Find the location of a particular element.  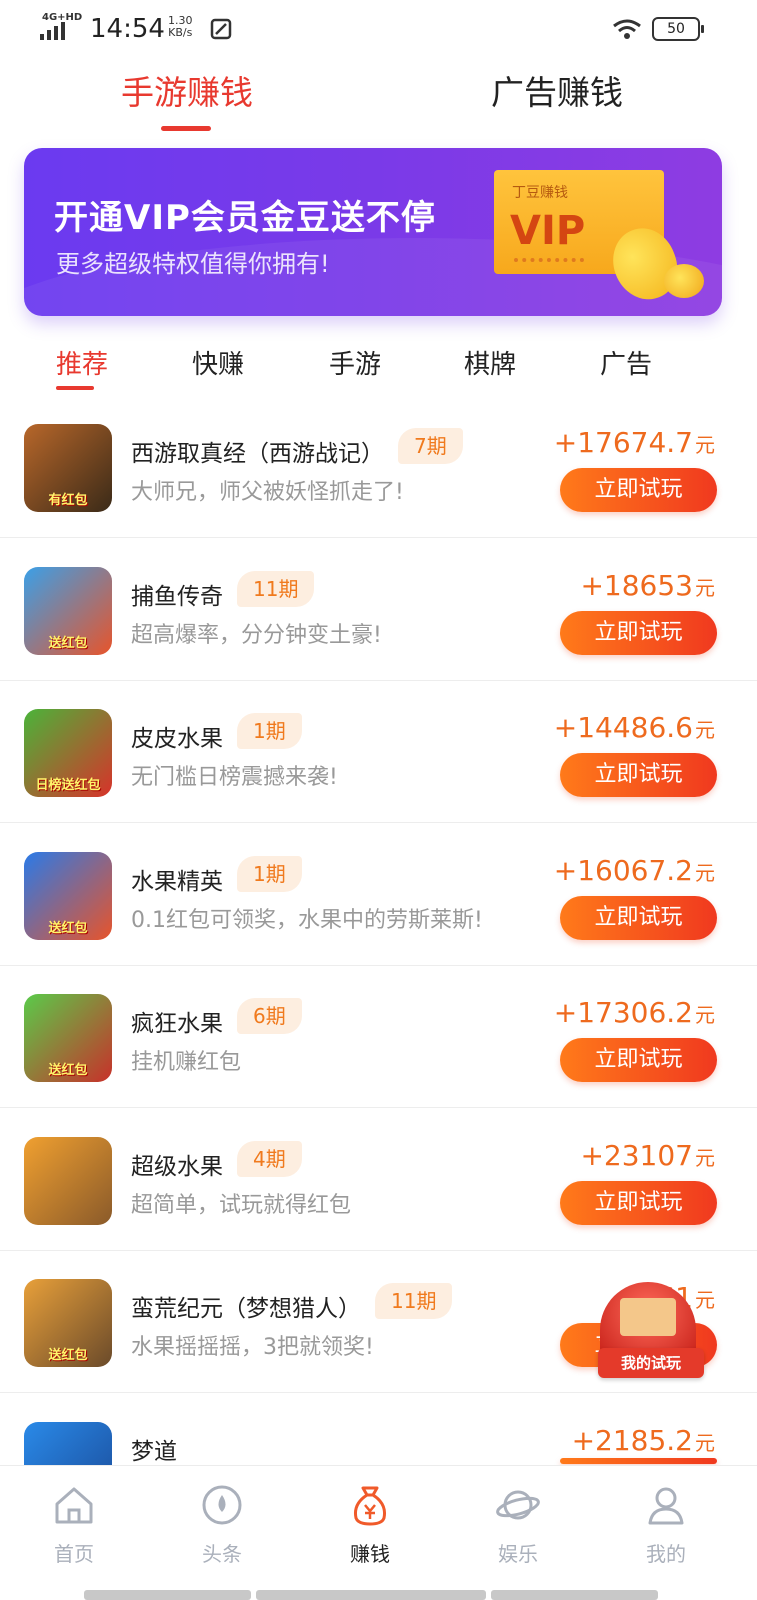

wifi-icon is located at coordinates (627, 29).